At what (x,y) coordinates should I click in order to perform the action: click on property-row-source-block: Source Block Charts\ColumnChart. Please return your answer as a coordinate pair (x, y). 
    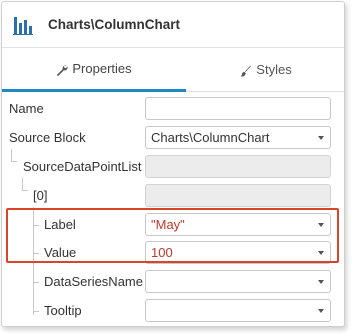
    Looking at the image, I should click on (173, 138).